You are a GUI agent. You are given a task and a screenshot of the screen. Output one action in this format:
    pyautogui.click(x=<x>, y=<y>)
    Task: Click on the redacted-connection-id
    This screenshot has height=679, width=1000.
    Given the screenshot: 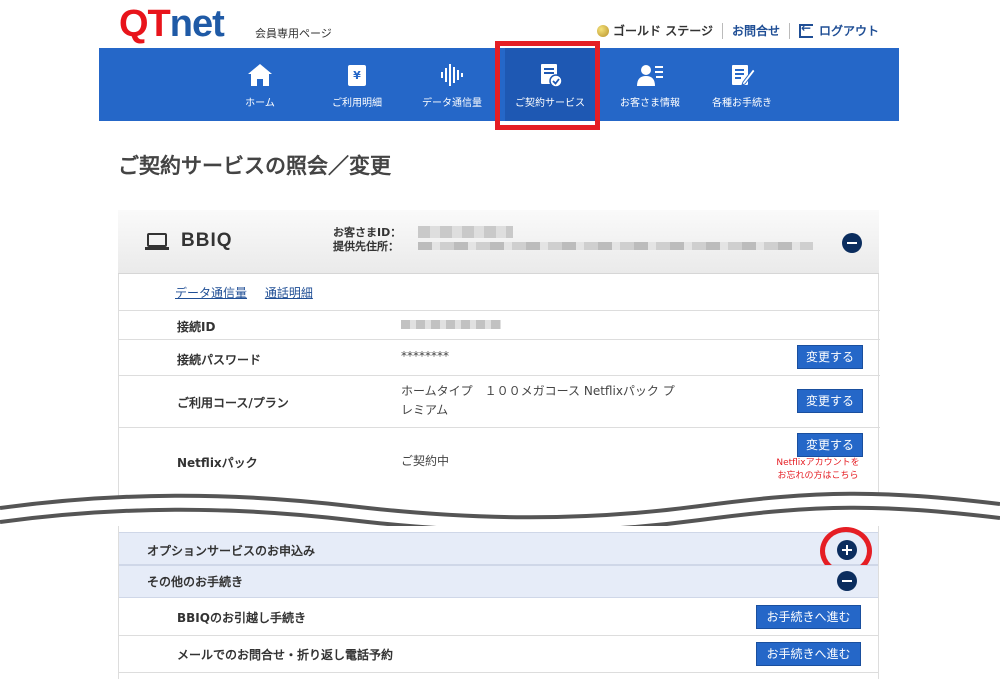 What is the action you would take?
    pyautogui.click(x=451, y=324)
    